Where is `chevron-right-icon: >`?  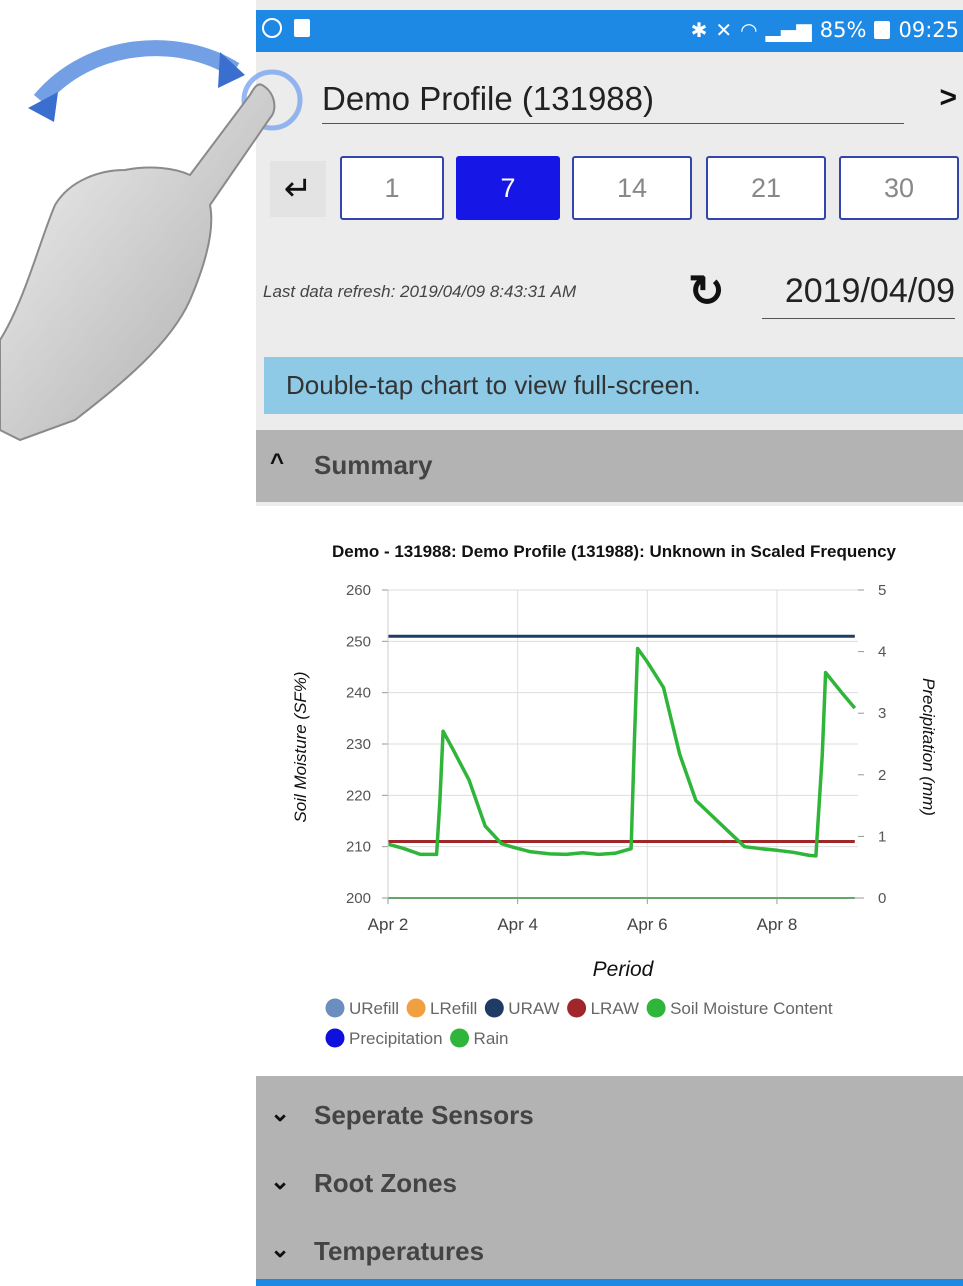 chevron-right-icon: > is located at coordinates (948, 98).